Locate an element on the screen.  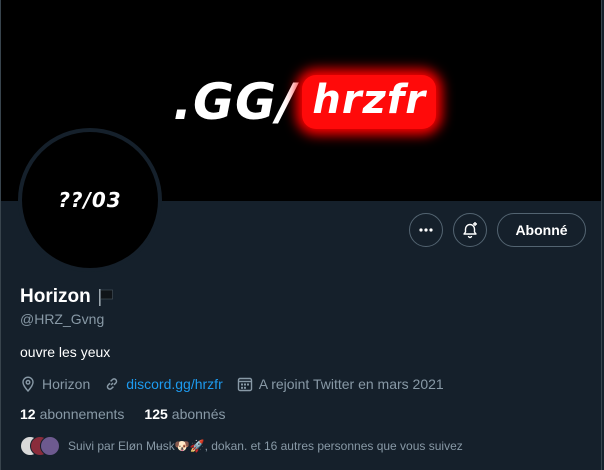
banner-prefix: .GG/ is located at coordinates (235, 102).